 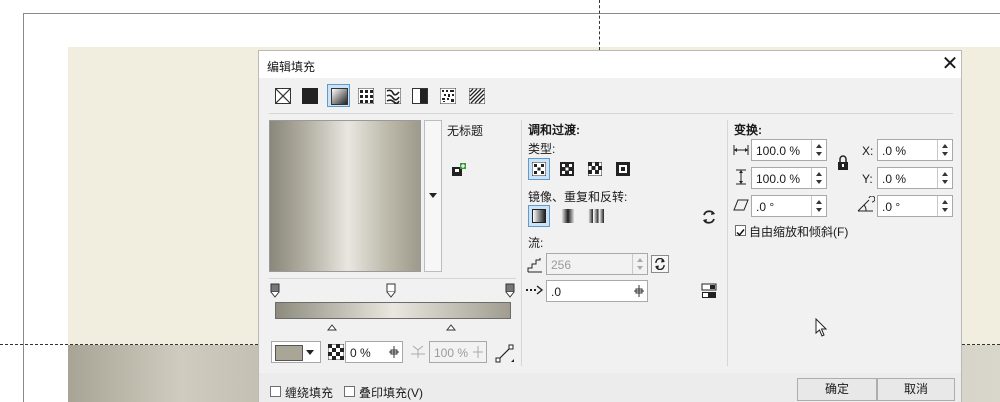 What do you see at coordinates (275, 391) in the screenshot?
I see `wrap-fill-checkbox` at bounding box center [275, 391].